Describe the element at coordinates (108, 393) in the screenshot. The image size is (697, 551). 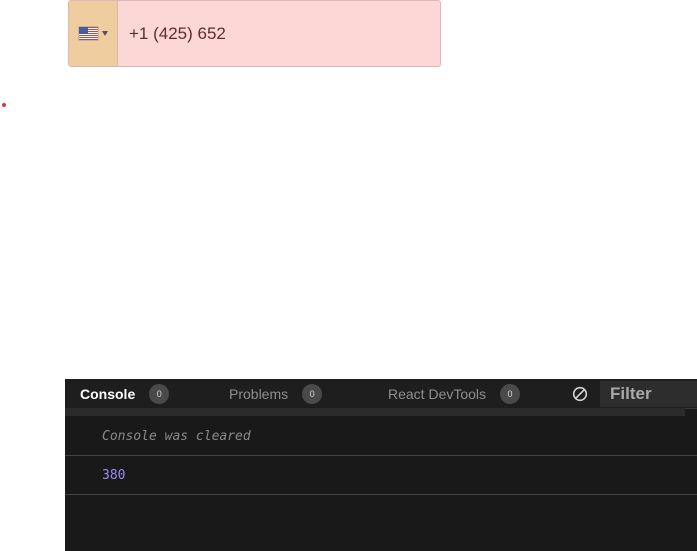
I see `tab-label: Console` at that location.